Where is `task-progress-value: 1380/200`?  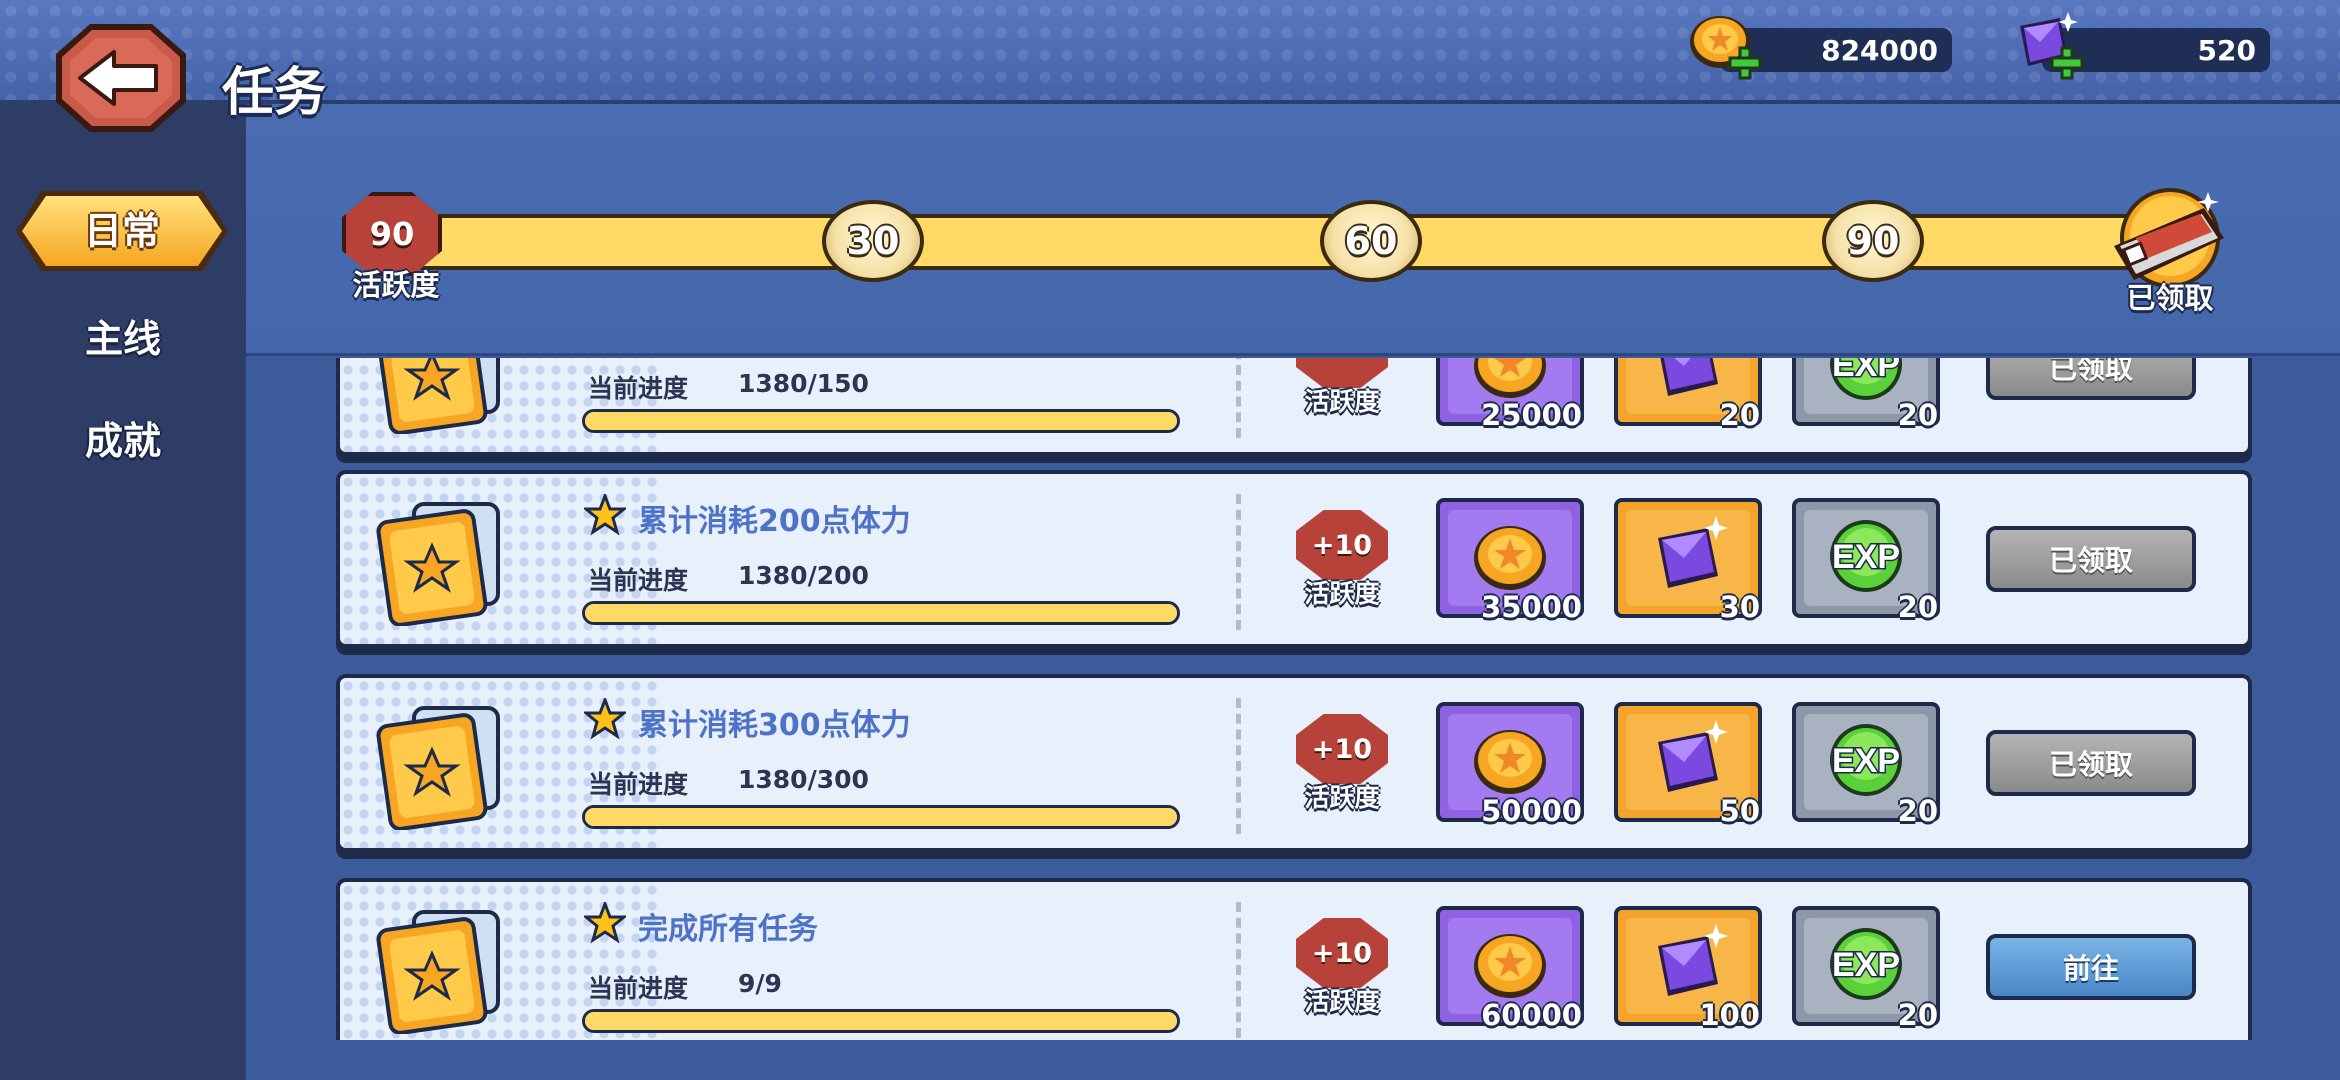
task-progress-value: 1380/200 is located at coordinates (803, 575).